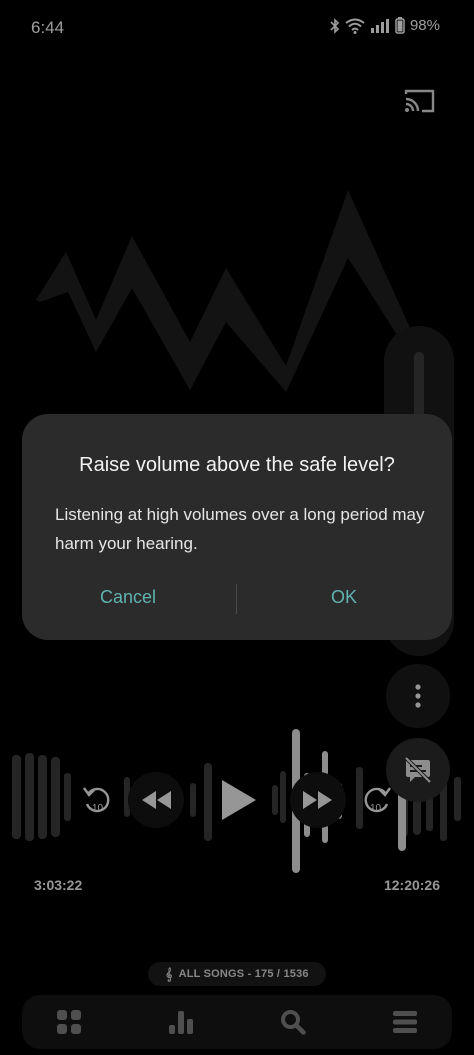 This screenshot has height=1055, width=474. I want to click on nav-equalizer, so click(181, 1022).